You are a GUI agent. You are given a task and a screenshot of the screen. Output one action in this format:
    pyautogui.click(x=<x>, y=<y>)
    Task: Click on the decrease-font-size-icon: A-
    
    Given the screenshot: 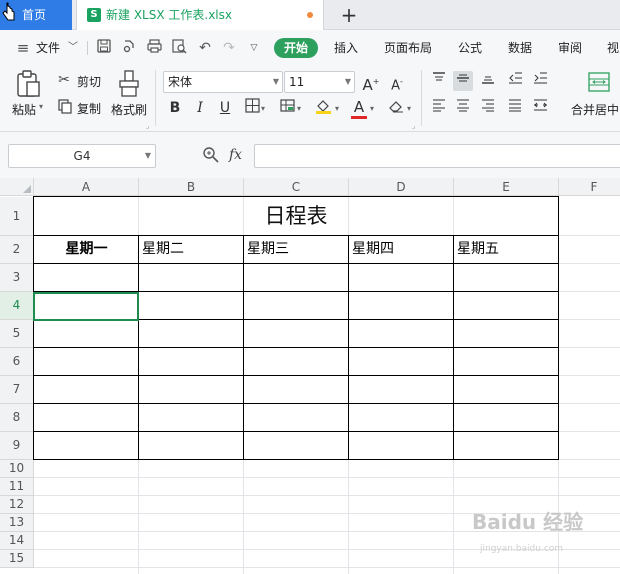 What is the action you would take?
    pyautogui.click(x=397, y=82)
    